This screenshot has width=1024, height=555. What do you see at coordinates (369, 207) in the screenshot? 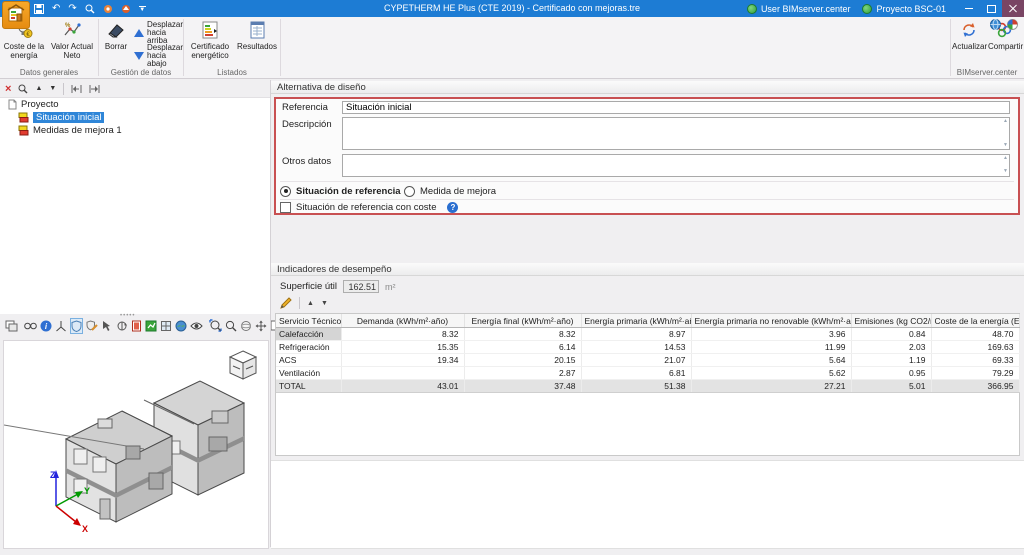
I see `checkbox-situacion-coste: Situación de referencia con coste ?` at bounding box center [369, 207].